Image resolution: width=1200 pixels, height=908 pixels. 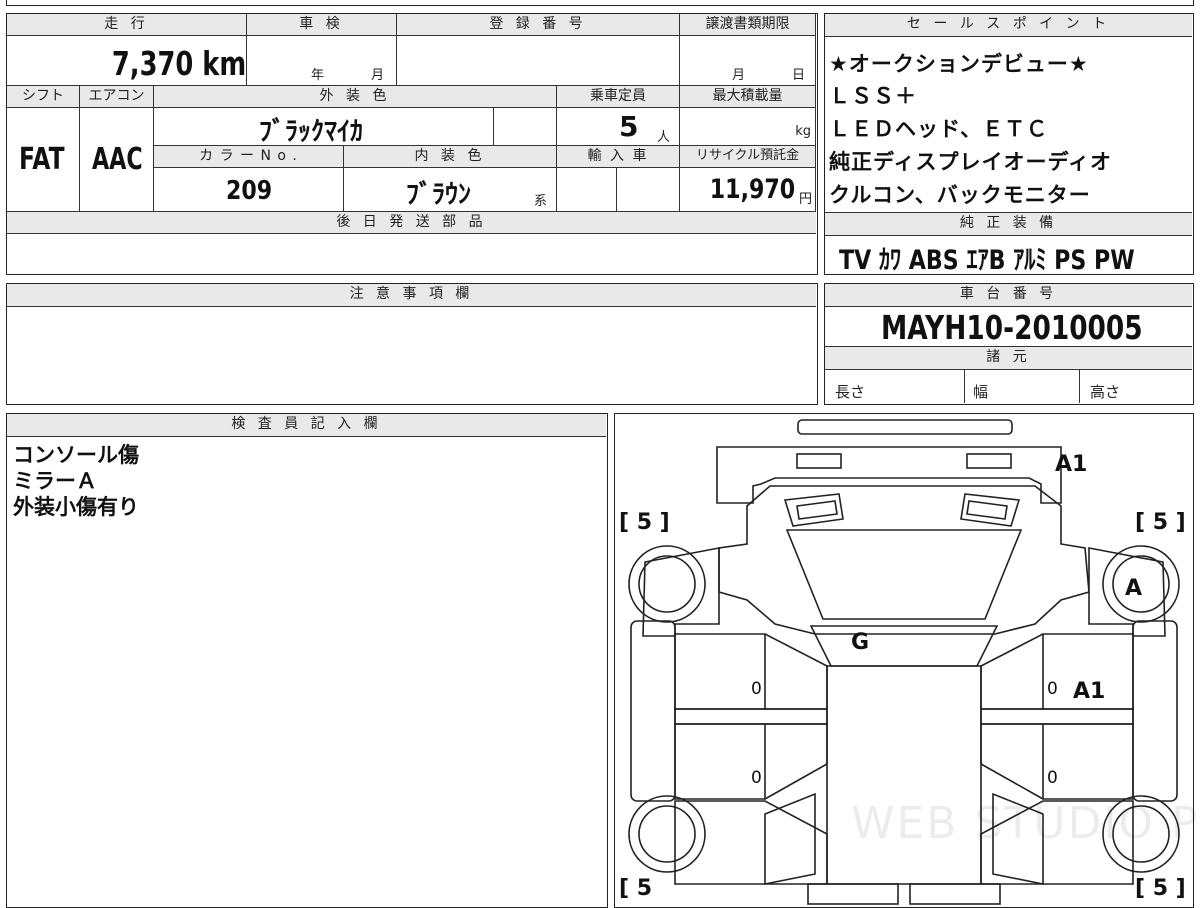 What do you see at coordinates (411, 223) in the screenshot?
I see `header-later-parts: 後 日 発 送 部 品` at bounding box center [411, 223].